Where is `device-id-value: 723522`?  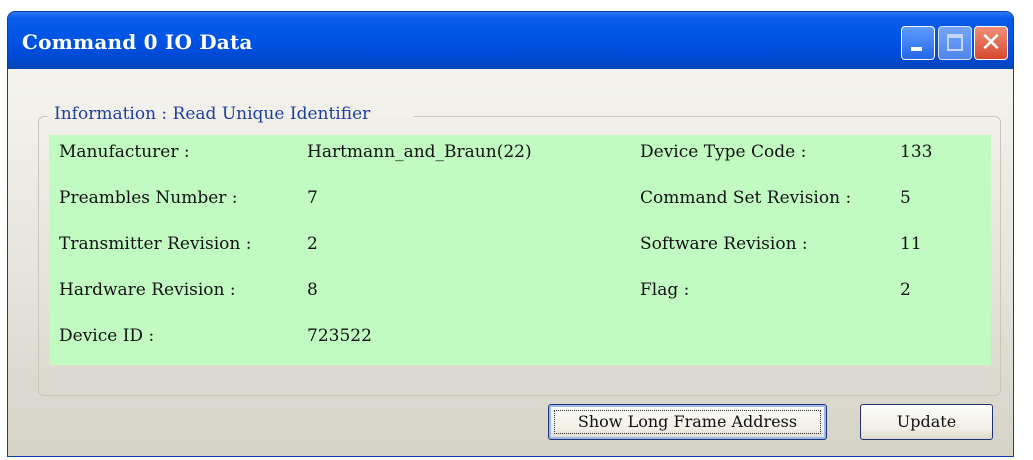
device-id-value: 723522 is located at coordinates (339, 336).